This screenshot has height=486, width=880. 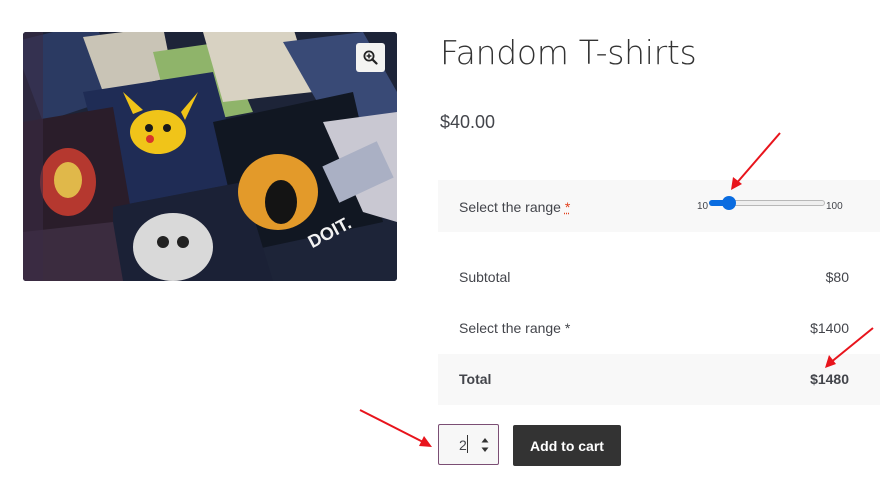 What do you see at coordinates (515, 328) in the screenshot?
I see `range-cost-label: Select the range *` at bounding box center [515, 328].